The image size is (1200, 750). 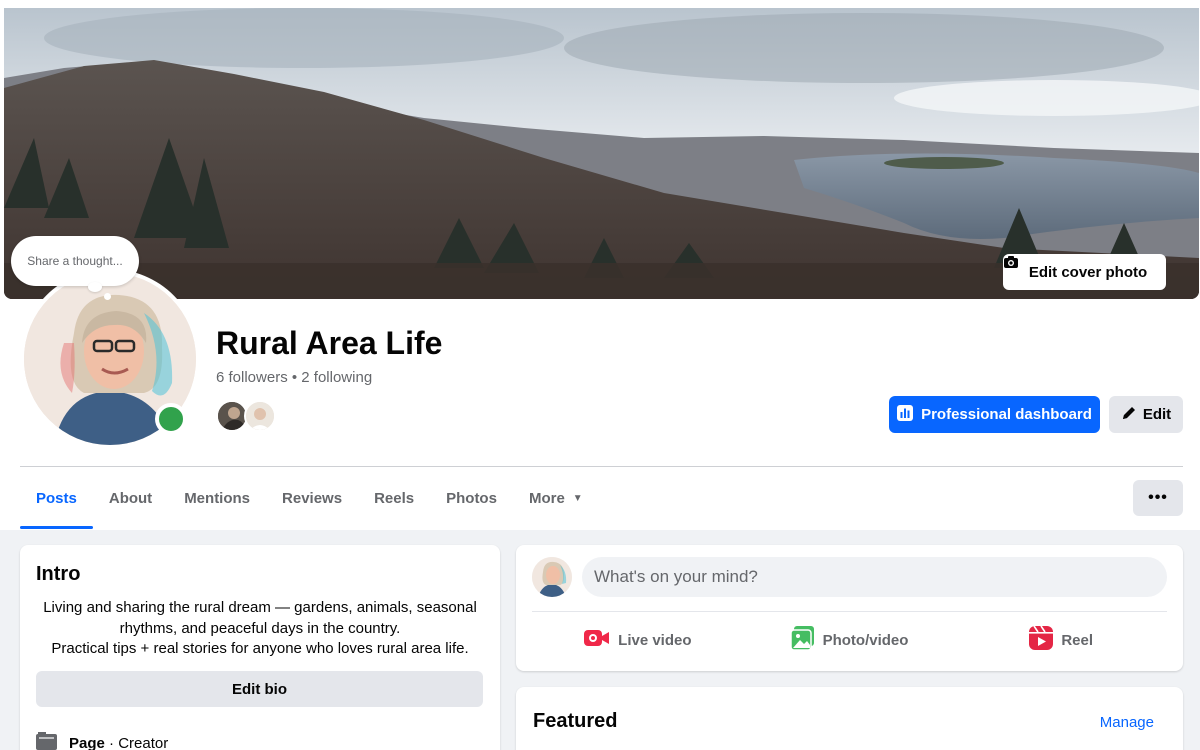 I want to click on edit-bio-button: Edit bio, so click(x=259, y=689).